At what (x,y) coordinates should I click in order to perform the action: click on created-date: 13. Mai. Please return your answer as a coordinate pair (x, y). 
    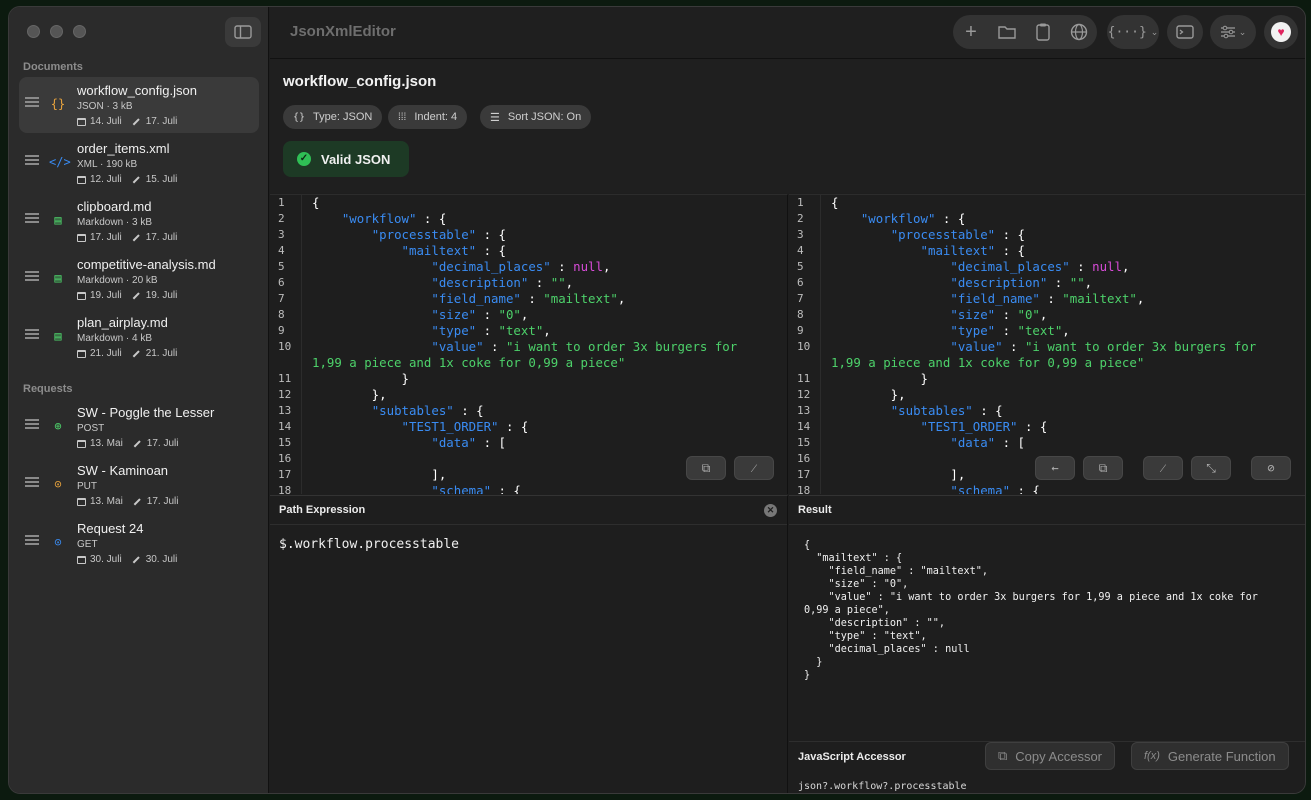
    Looking at the image, I should click on (106, 443).